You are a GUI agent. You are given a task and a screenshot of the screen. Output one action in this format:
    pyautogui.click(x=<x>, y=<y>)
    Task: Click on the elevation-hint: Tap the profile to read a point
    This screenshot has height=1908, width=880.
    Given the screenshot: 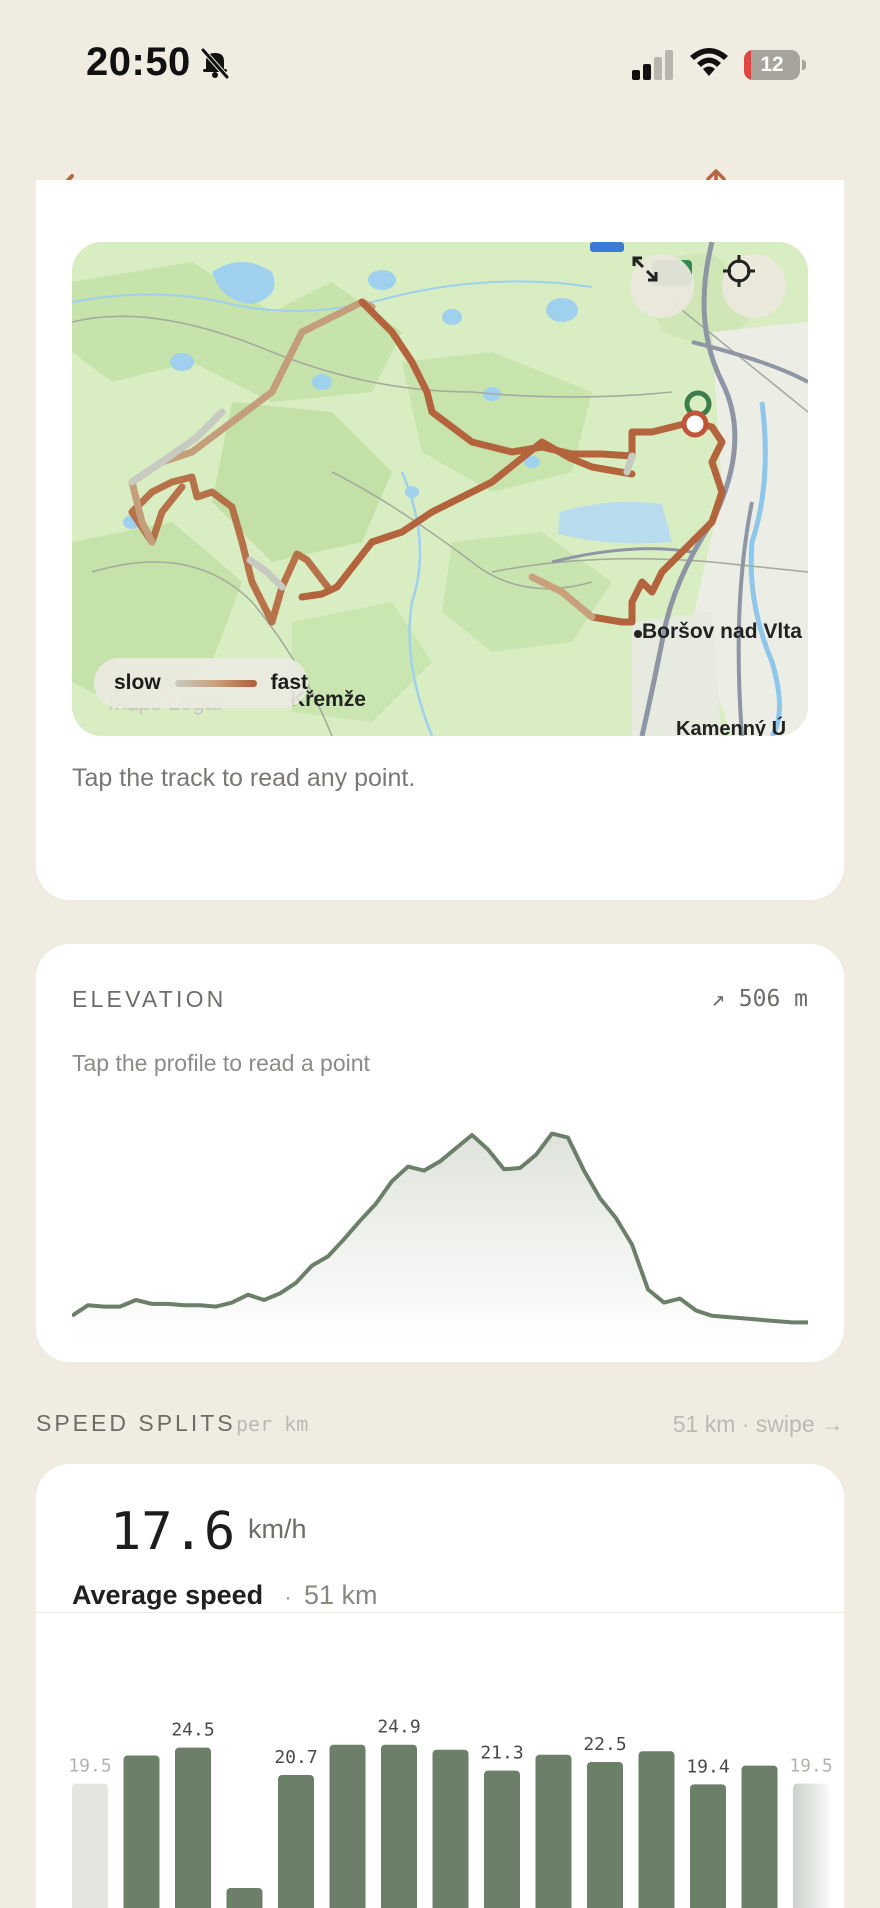 What is the action you would take?
    pyautogui.click(x=221, y=1063)
    